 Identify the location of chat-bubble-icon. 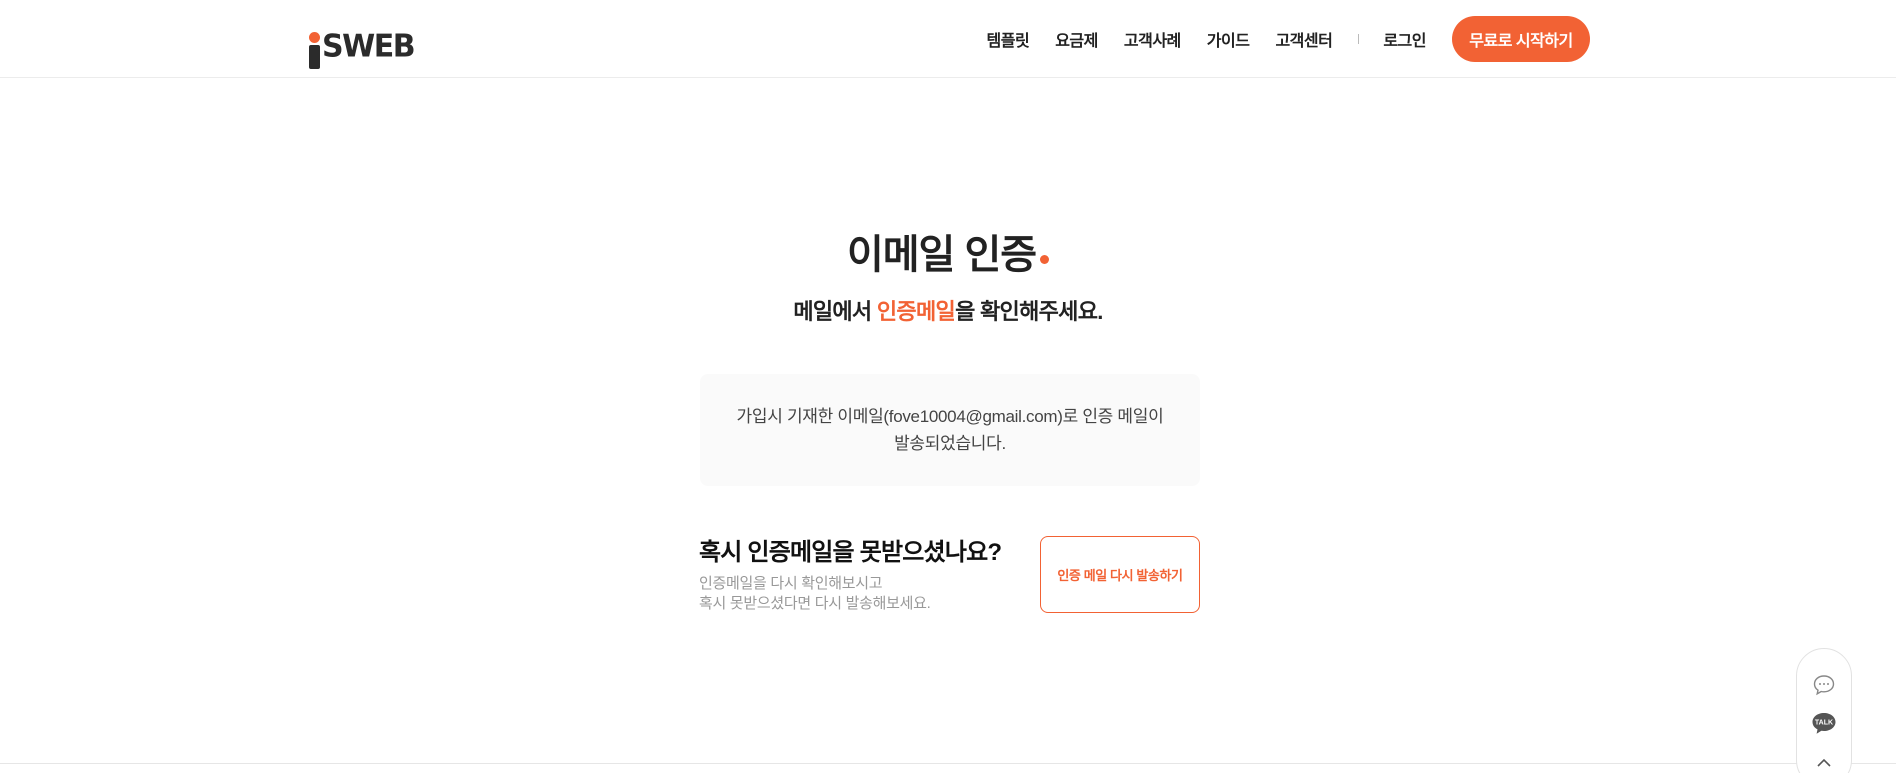
(1824, 685).